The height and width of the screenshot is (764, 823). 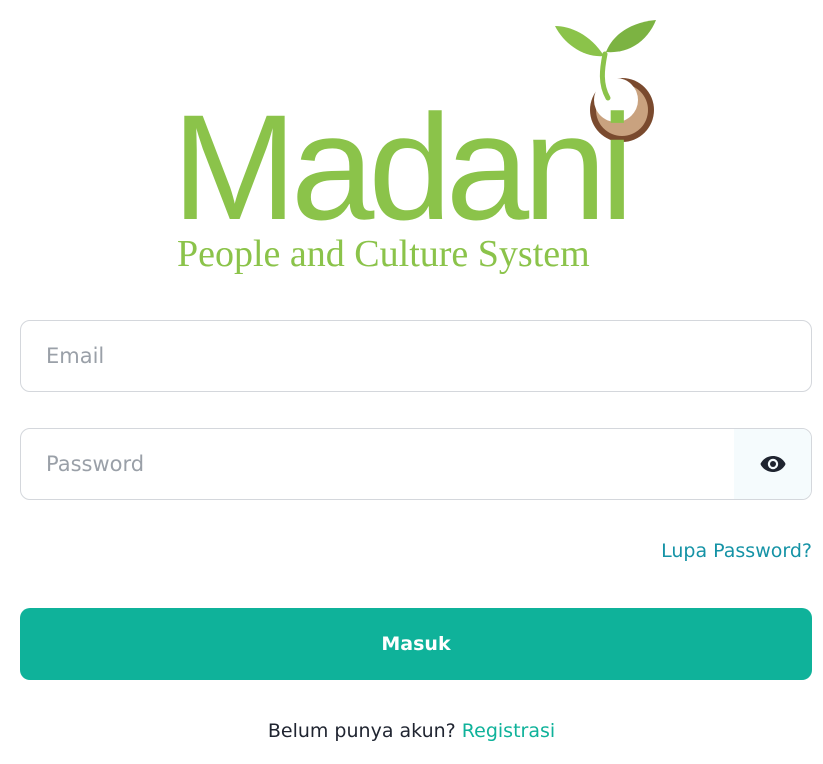 I want to click on password-field-container, so click(x=416, y=464).